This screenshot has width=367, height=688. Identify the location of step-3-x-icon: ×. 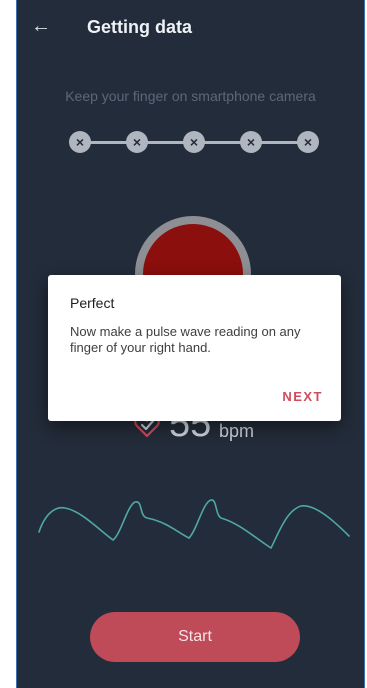
(194, 142).